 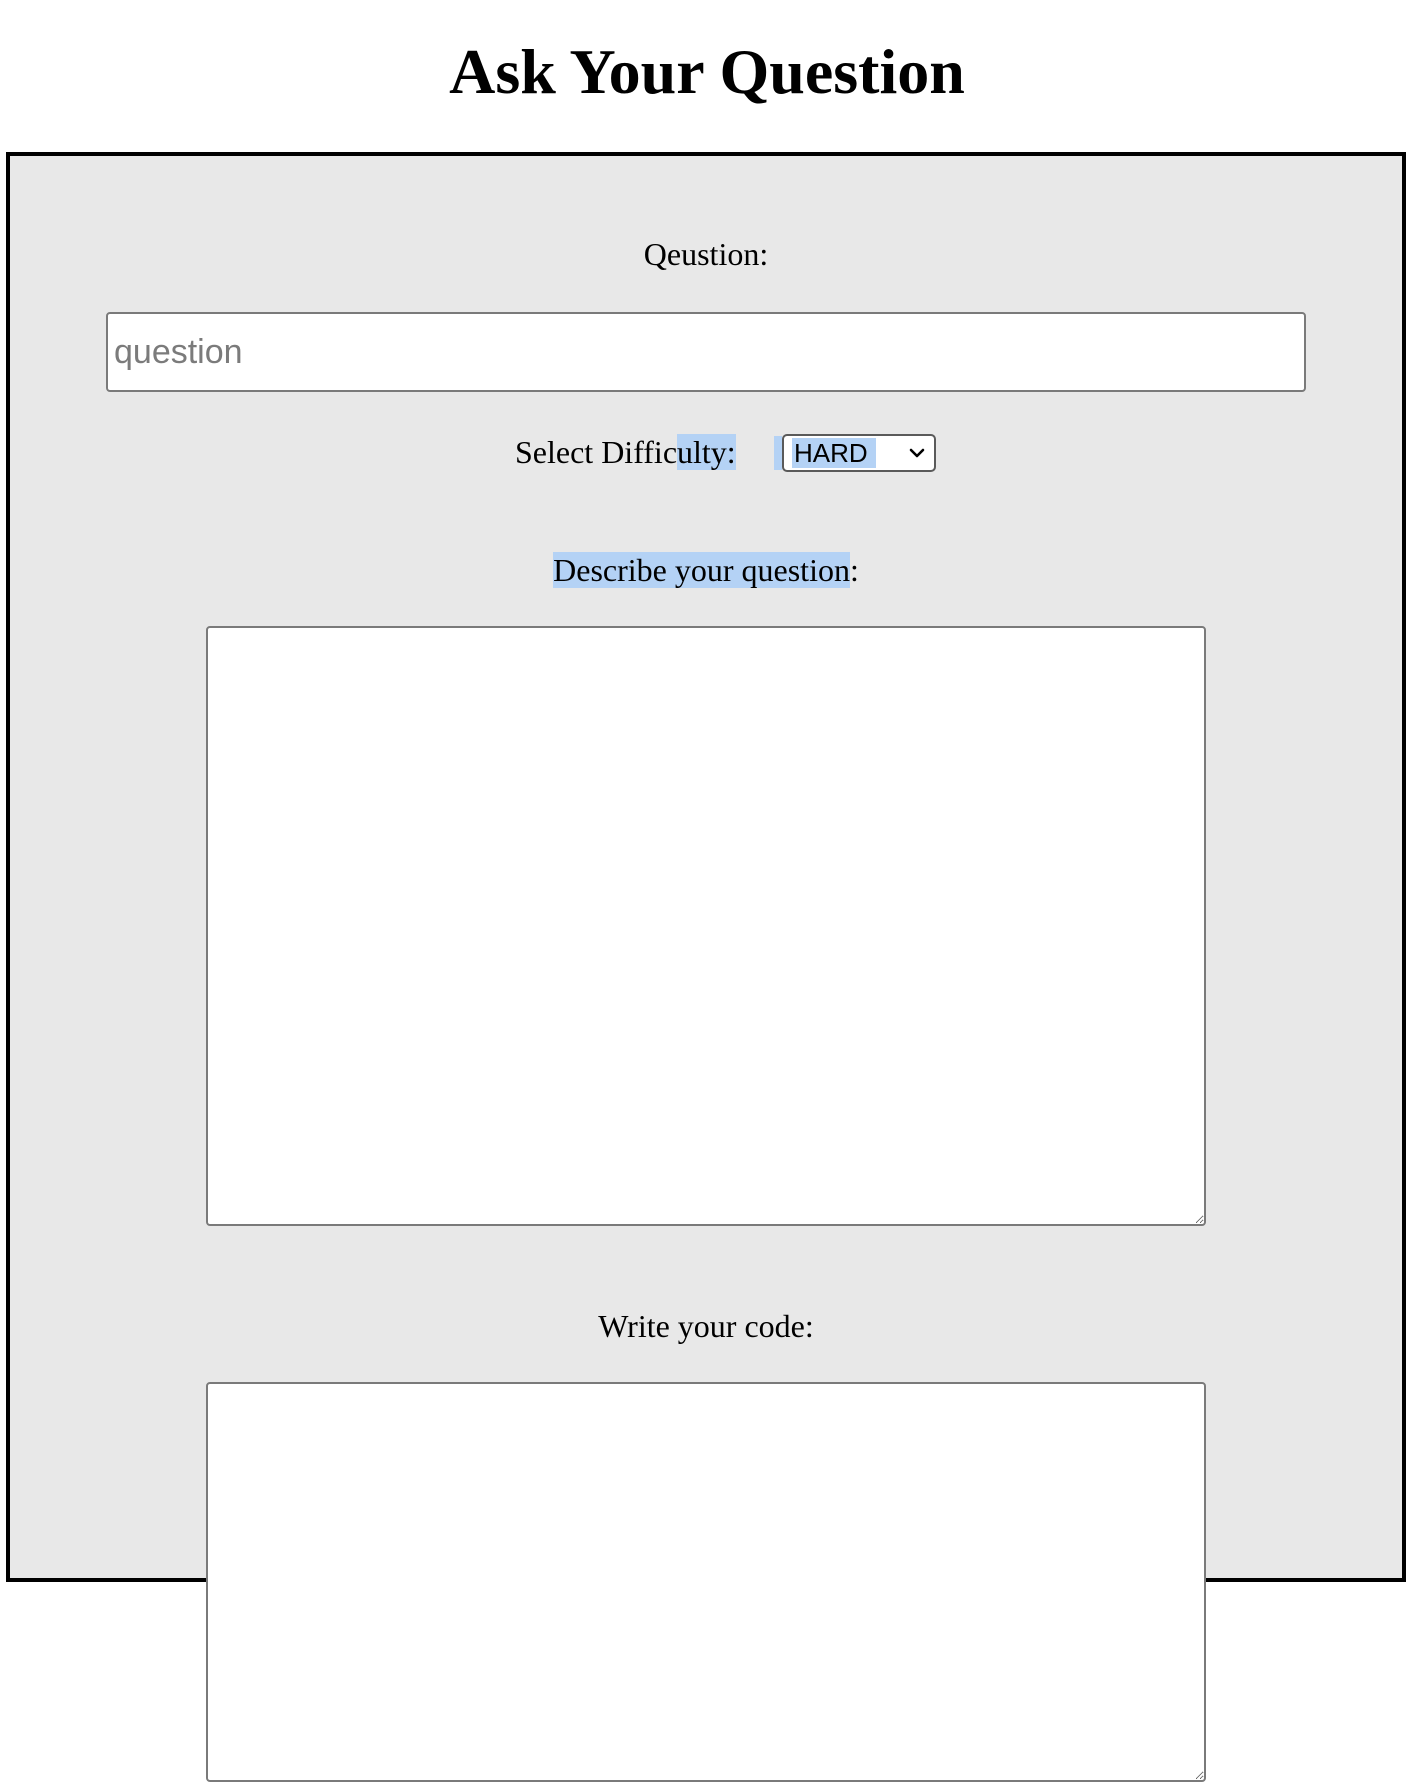 What do you see at coordinates (707, 71) in the screenshot?
I see `page-title: Ask Your Question` at bounding box center [707, 71].